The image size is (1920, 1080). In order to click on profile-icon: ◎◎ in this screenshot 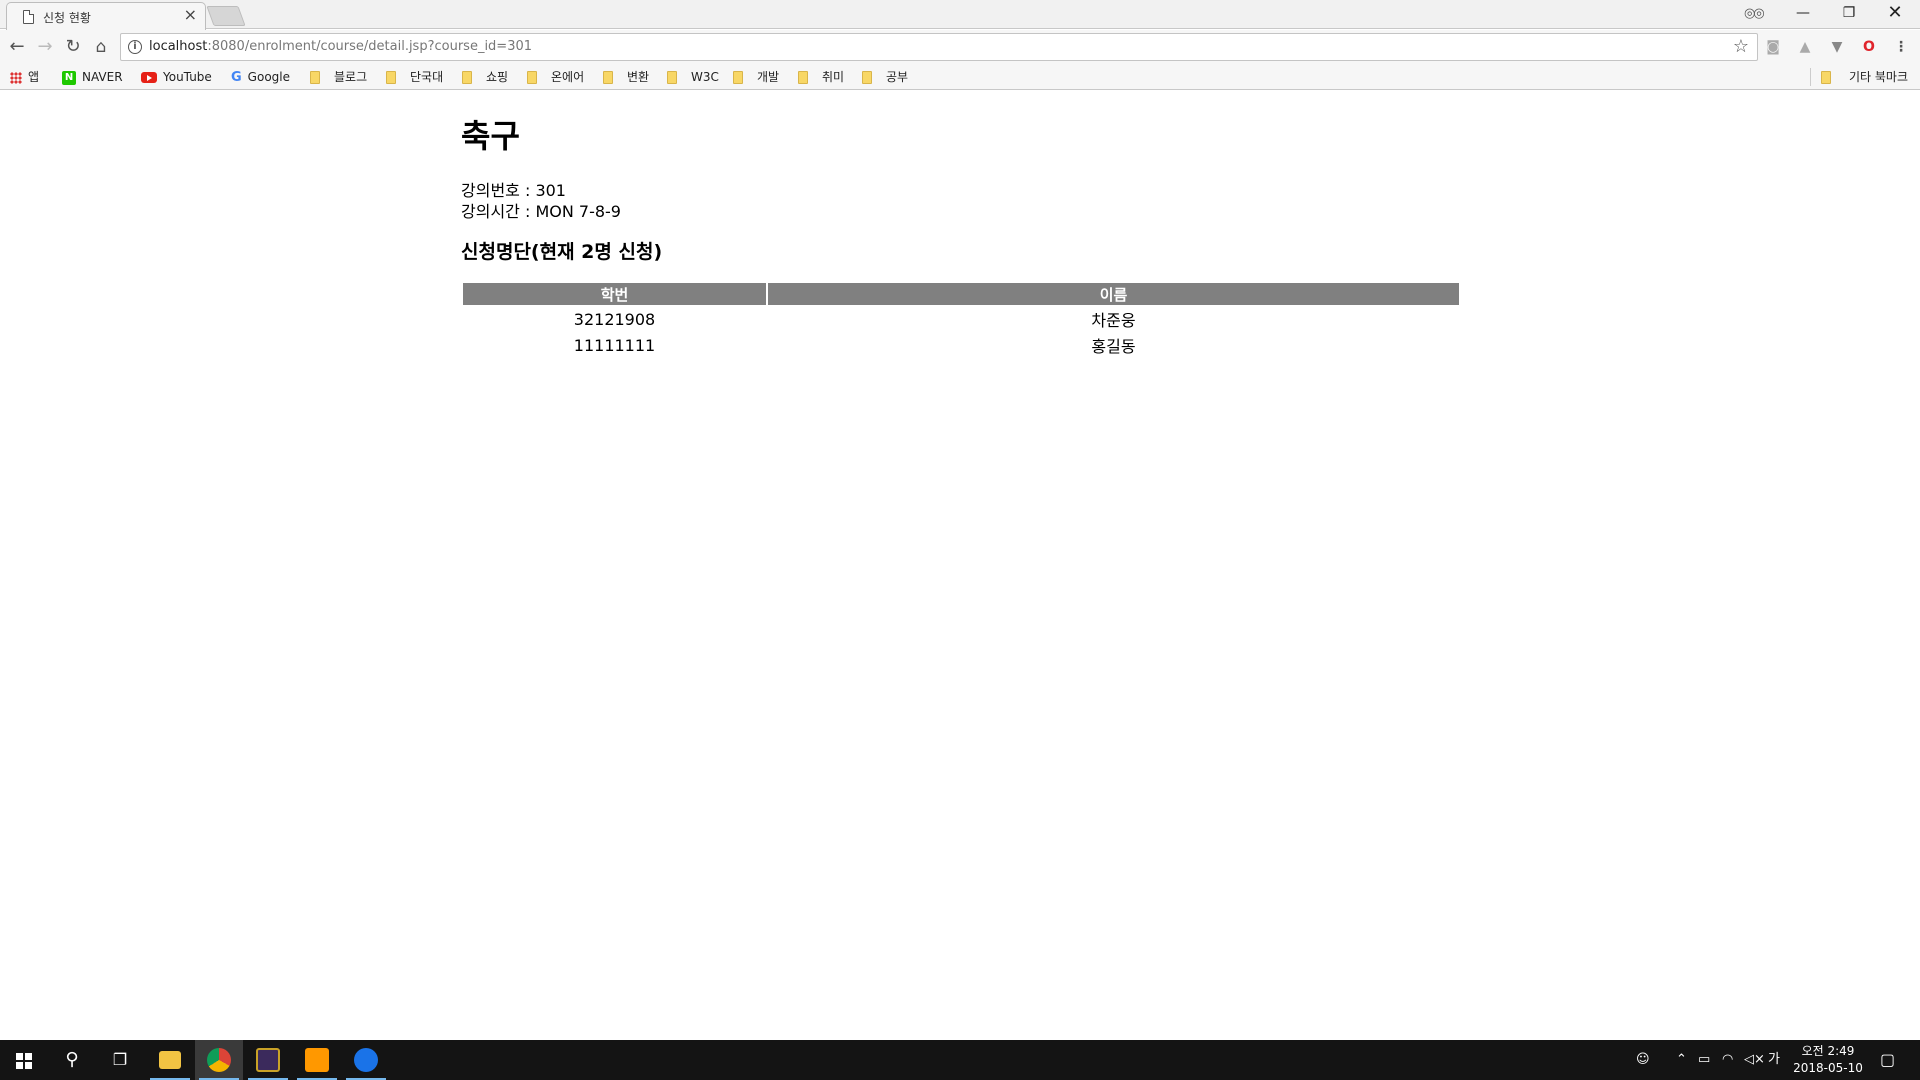, I will do `click(1754, 13)`.